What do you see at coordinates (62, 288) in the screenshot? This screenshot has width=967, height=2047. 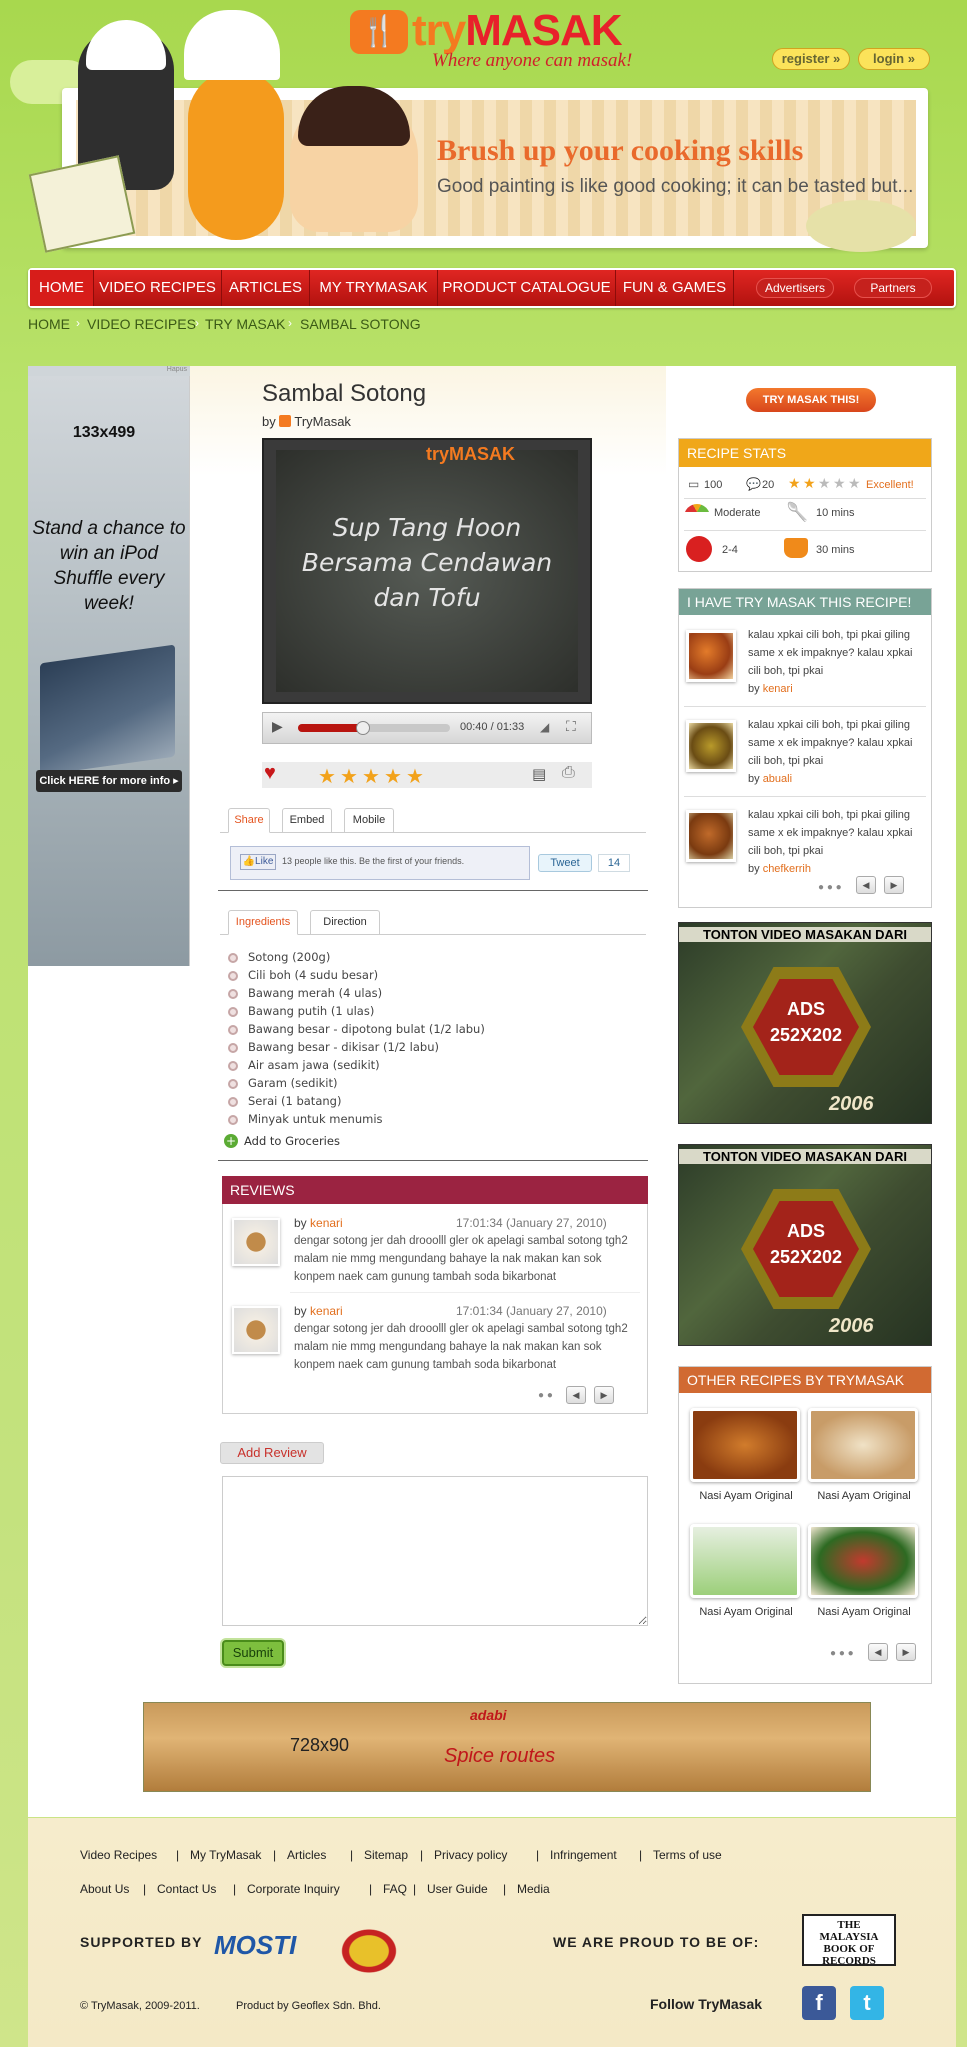 I see `nav-home: HOME` at bounding box center [62, 288].